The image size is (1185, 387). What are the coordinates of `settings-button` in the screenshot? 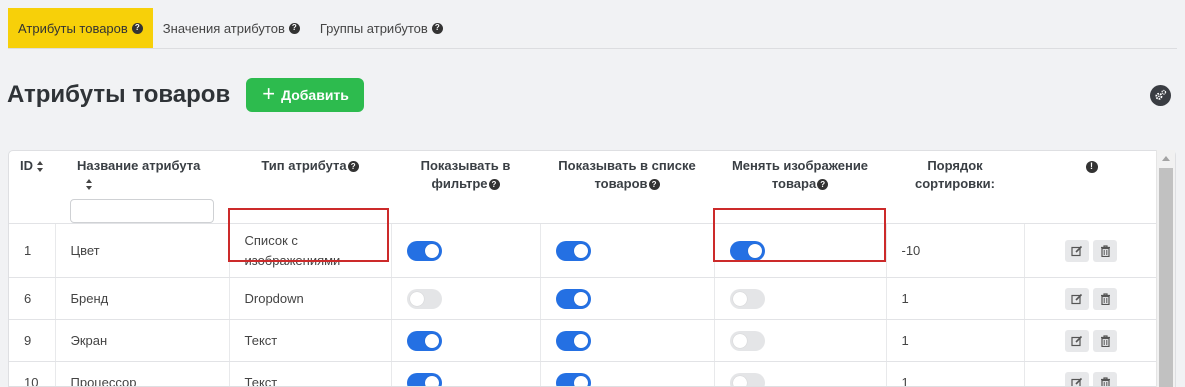 It's located at (1160, 95).